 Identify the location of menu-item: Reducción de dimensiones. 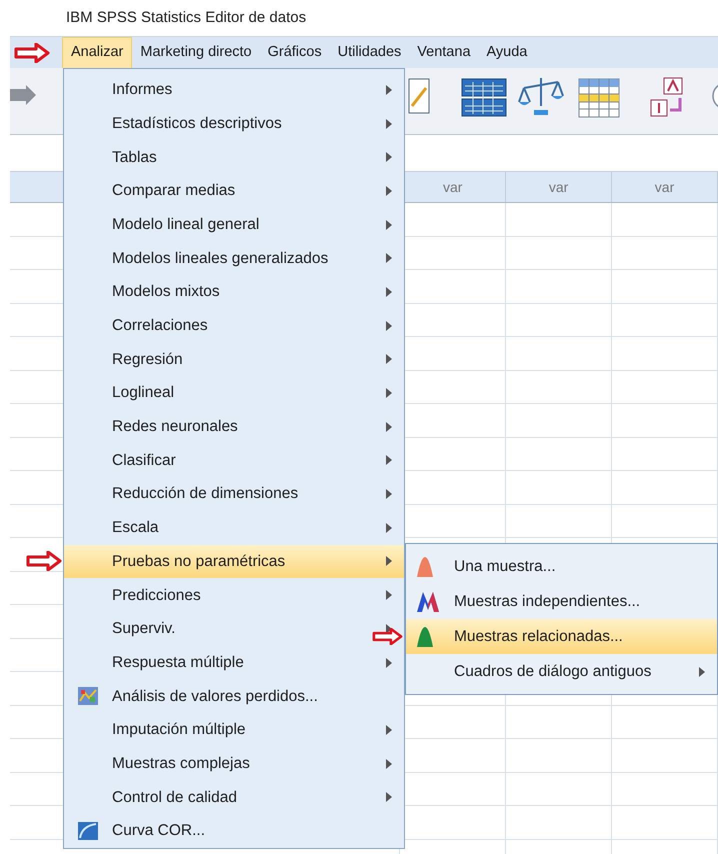
(234, 494).